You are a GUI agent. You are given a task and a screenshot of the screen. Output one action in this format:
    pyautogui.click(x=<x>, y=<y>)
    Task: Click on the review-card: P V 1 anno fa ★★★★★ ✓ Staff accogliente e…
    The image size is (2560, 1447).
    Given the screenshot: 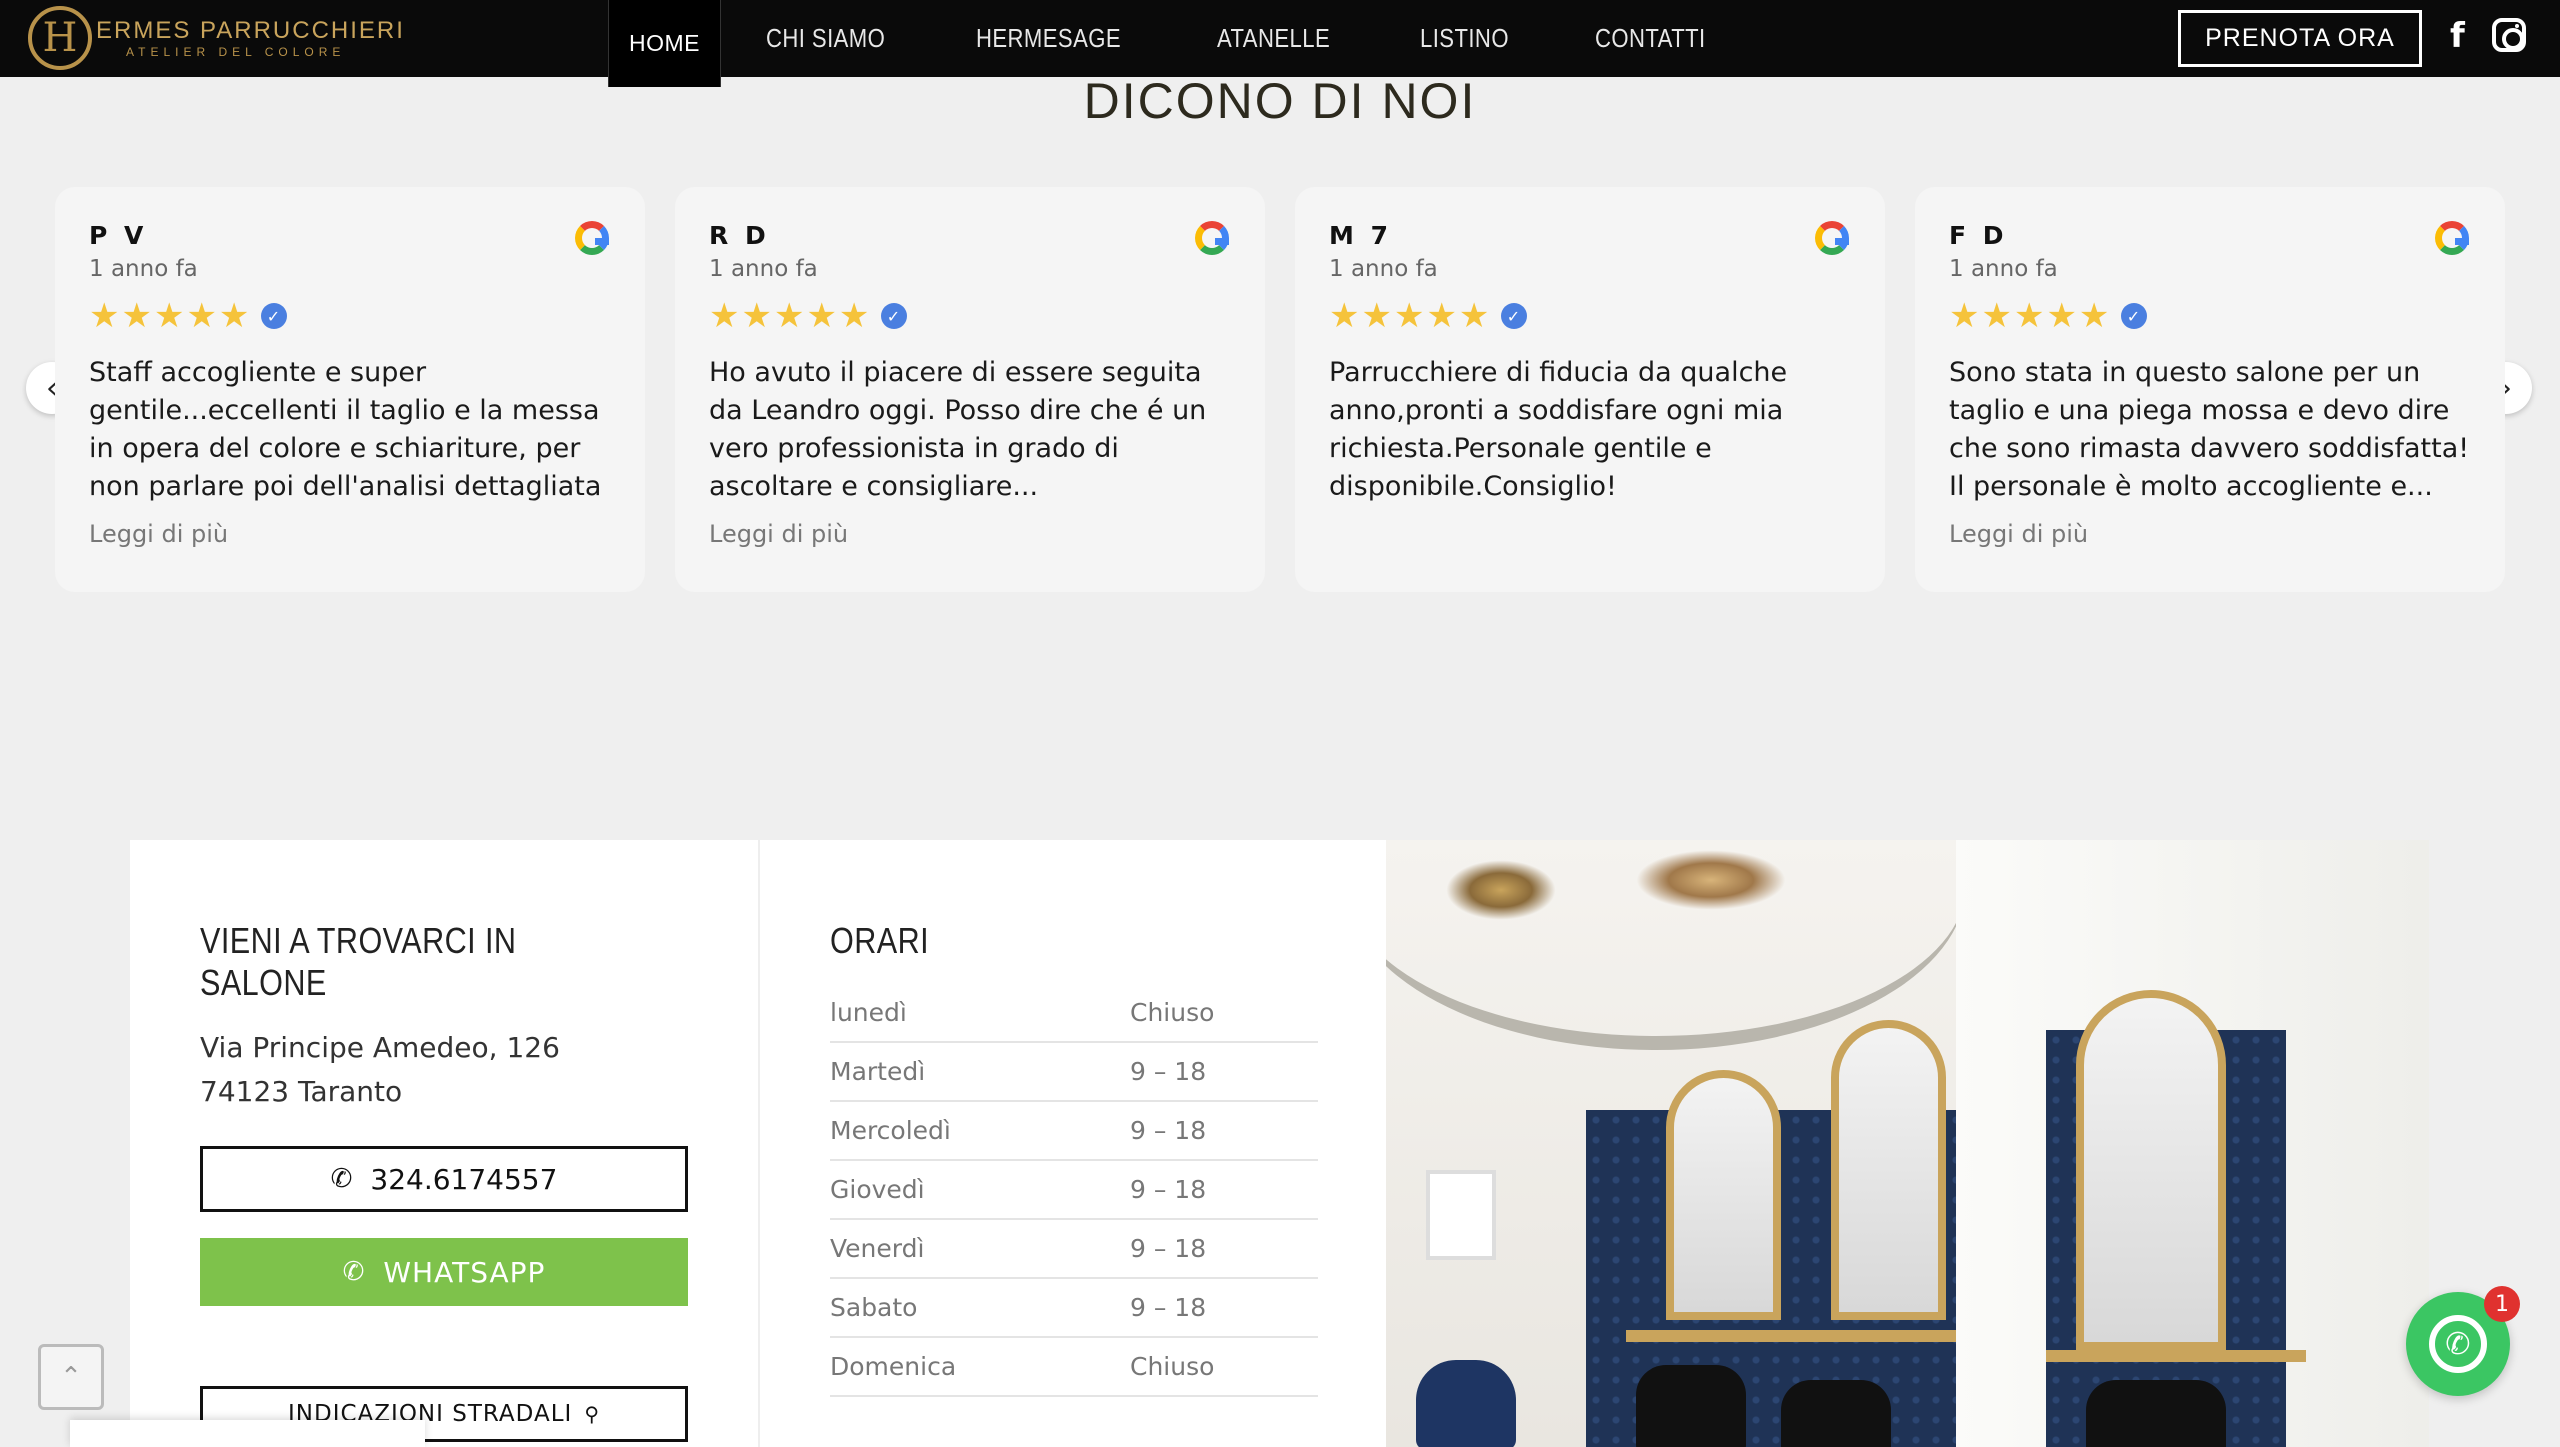 What is the action you would take?
    pyautogui.click(x=350, y=389)
    